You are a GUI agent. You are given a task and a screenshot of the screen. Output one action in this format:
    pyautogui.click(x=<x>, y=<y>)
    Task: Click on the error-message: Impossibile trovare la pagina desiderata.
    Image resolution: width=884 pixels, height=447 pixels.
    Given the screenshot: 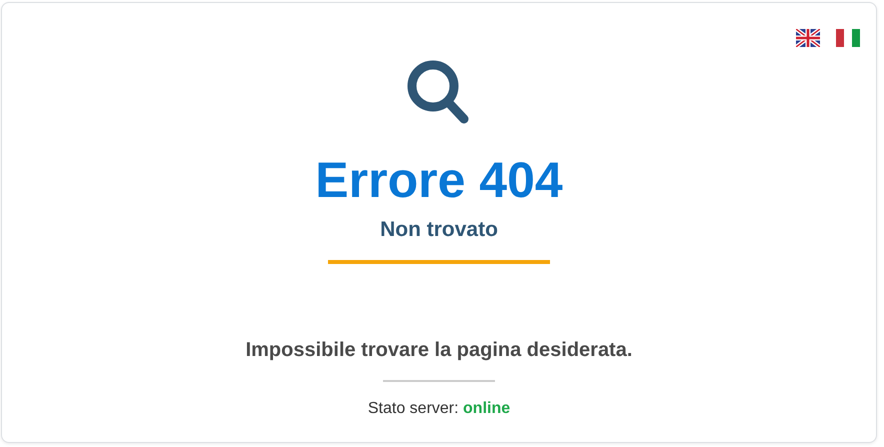 What is the action you would take?
    pyautogui.click(x=439, y=350)
    